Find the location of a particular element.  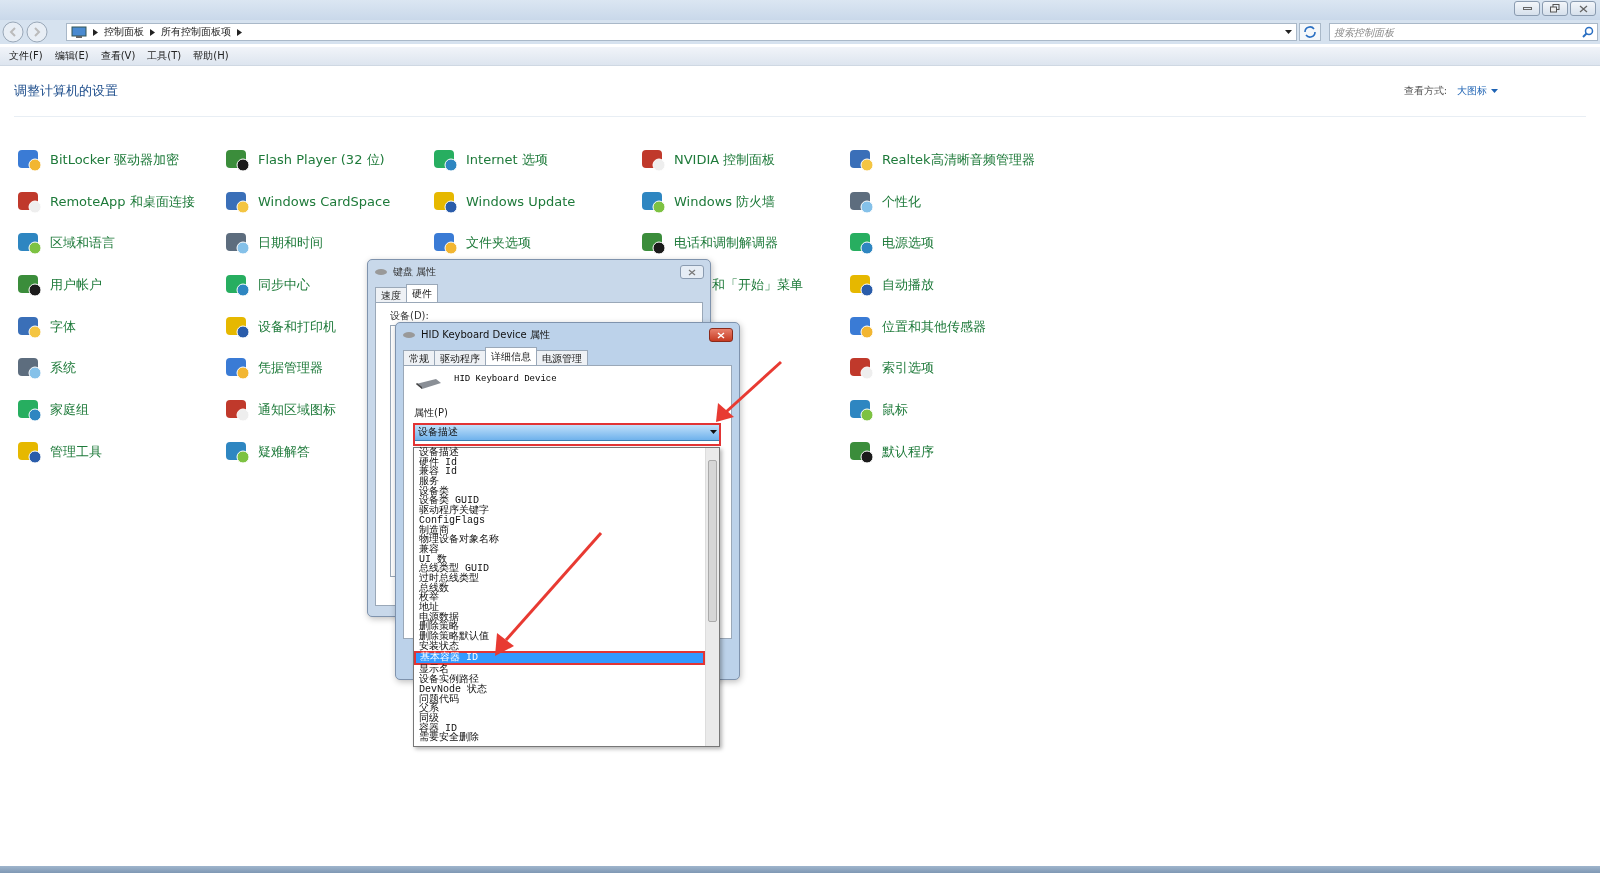

dropdown-option: 总线类型 GUID is located at coordinates (560, 569).